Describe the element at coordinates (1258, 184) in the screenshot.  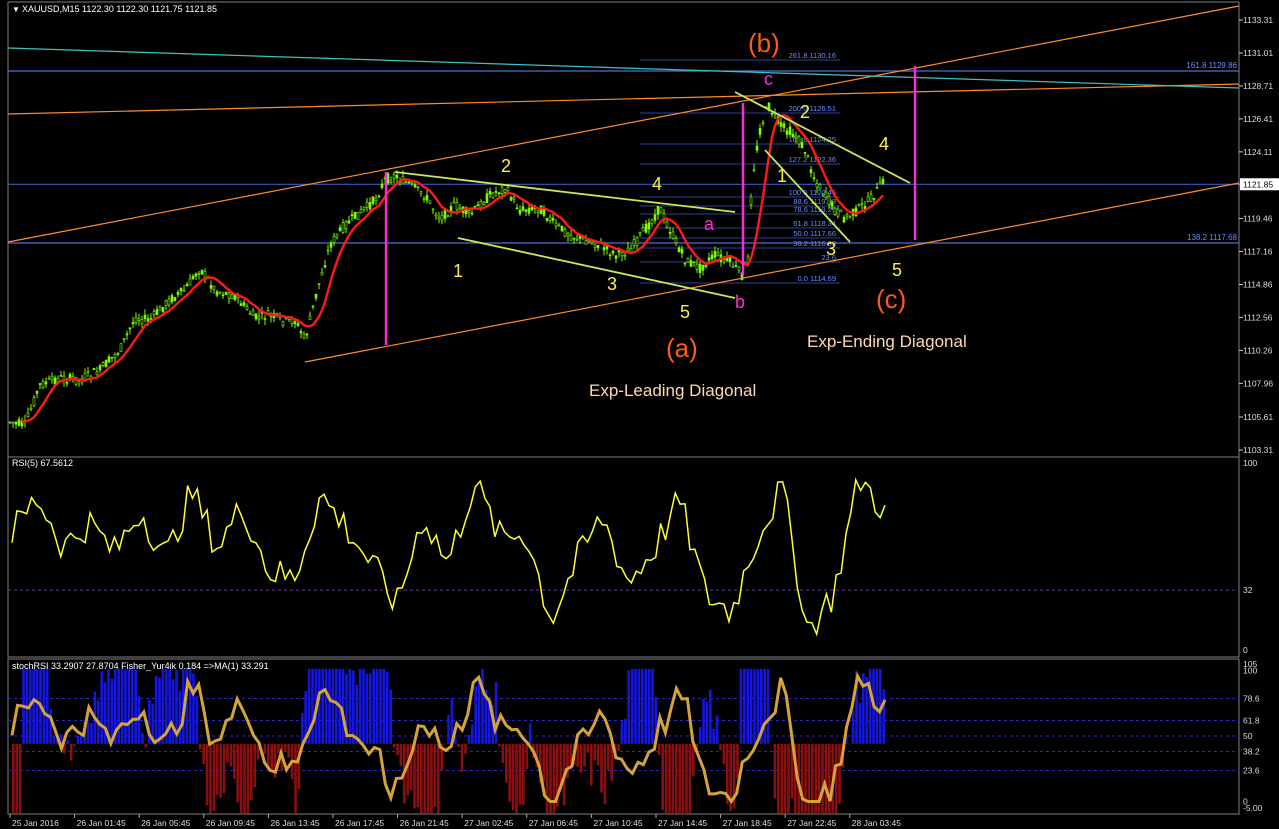
I see `current-price-label: 1121.85` at that location.